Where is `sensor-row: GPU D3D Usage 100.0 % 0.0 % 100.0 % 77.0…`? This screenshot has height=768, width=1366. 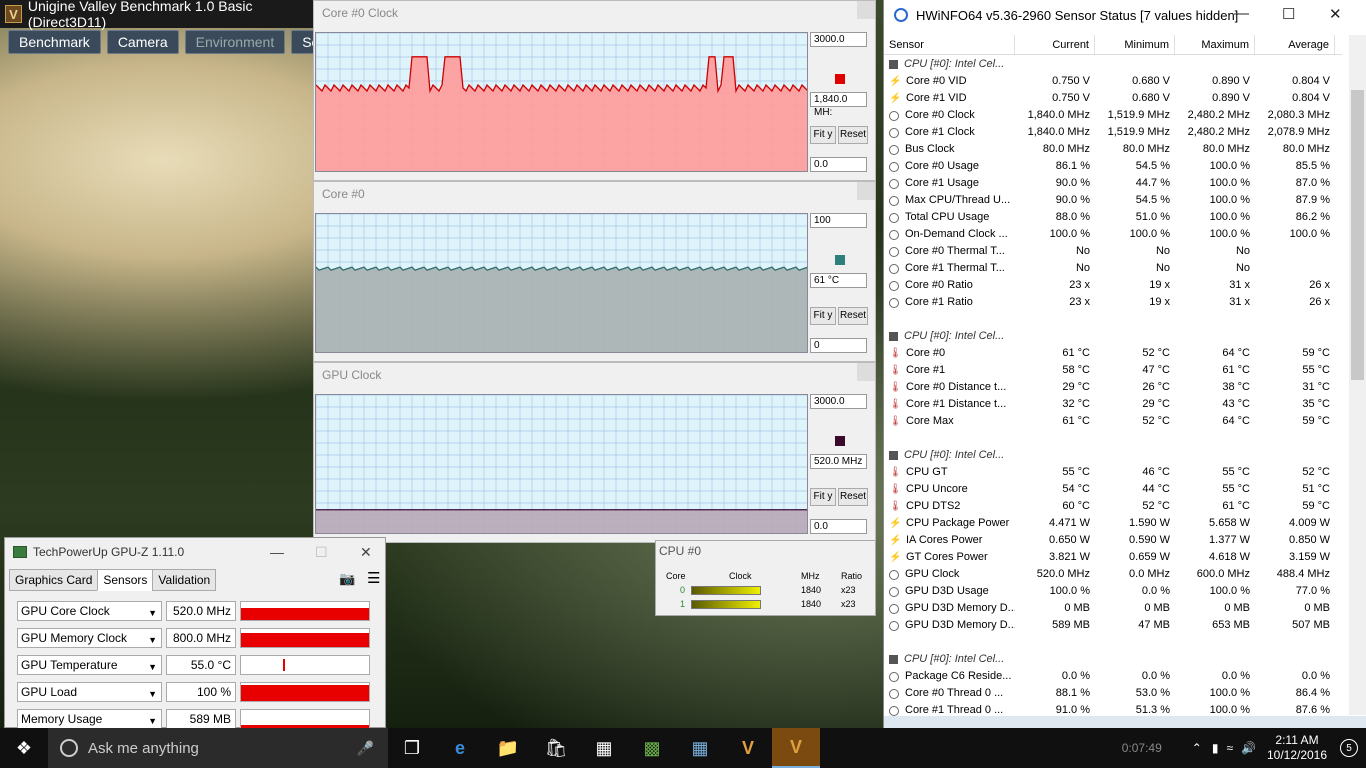 sensor-row: GPU D3D Usage 100.0 % 0.0 % 100.0 % 77.0… is located at coordinates (1113, 591).